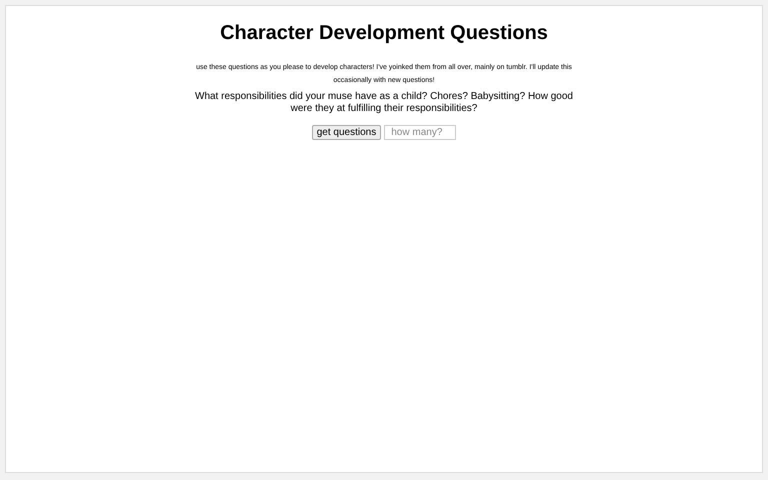 The height and width of the screenshot is (480, 768). What do you see at coordinates (384, 103) in the screenshot?
I see `question-text: What responsibilities did your muse have as a child? Chores? Babysitting? How good were they at fulfilling their responsibilities?` at bounding box center [384, 103].